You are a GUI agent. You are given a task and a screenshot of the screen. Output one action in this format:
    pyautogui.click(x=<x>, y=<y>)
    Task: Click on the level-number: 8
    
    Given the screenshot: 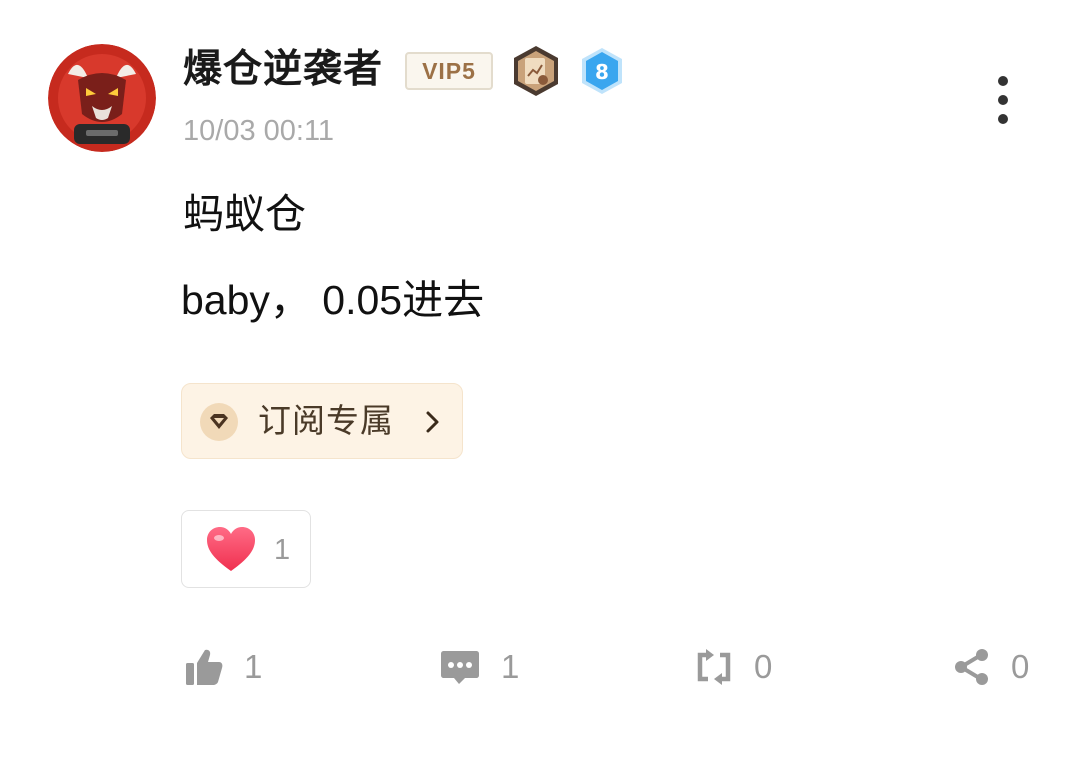 What is the action you would take?
    pyautogui.click(x=602, y=72)
    